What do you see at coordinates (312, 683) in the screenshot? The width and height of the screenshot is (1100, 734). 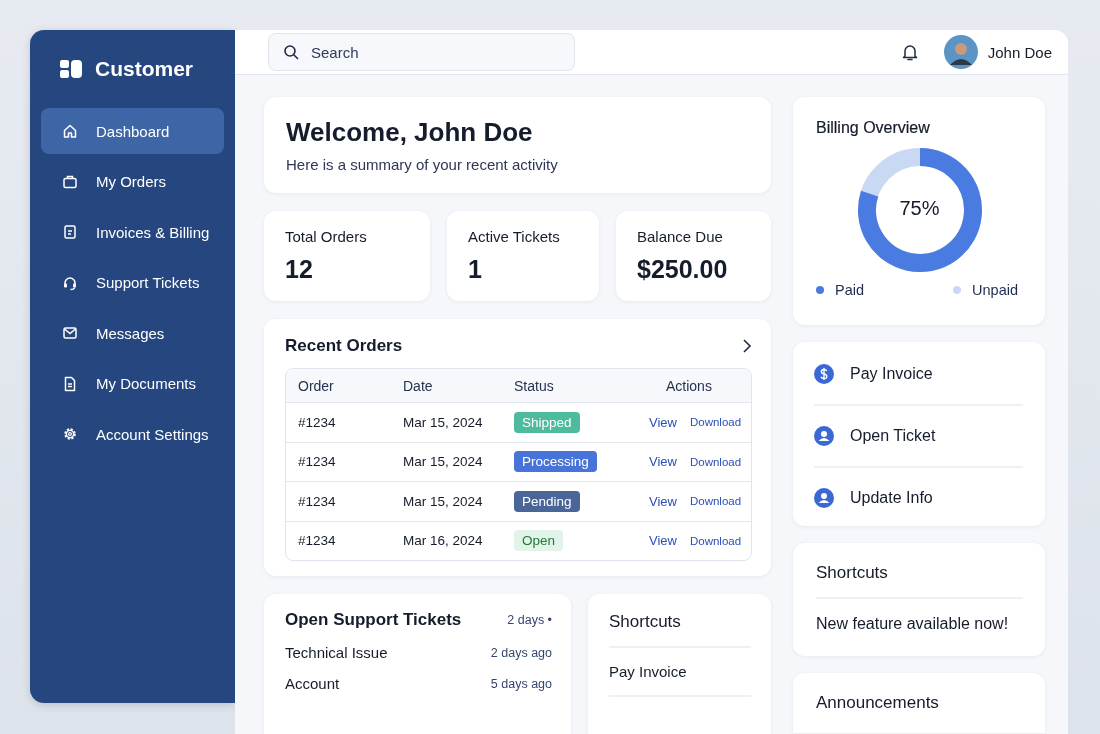 I see `ticket-title: Account` at bounding box center [312, 683].